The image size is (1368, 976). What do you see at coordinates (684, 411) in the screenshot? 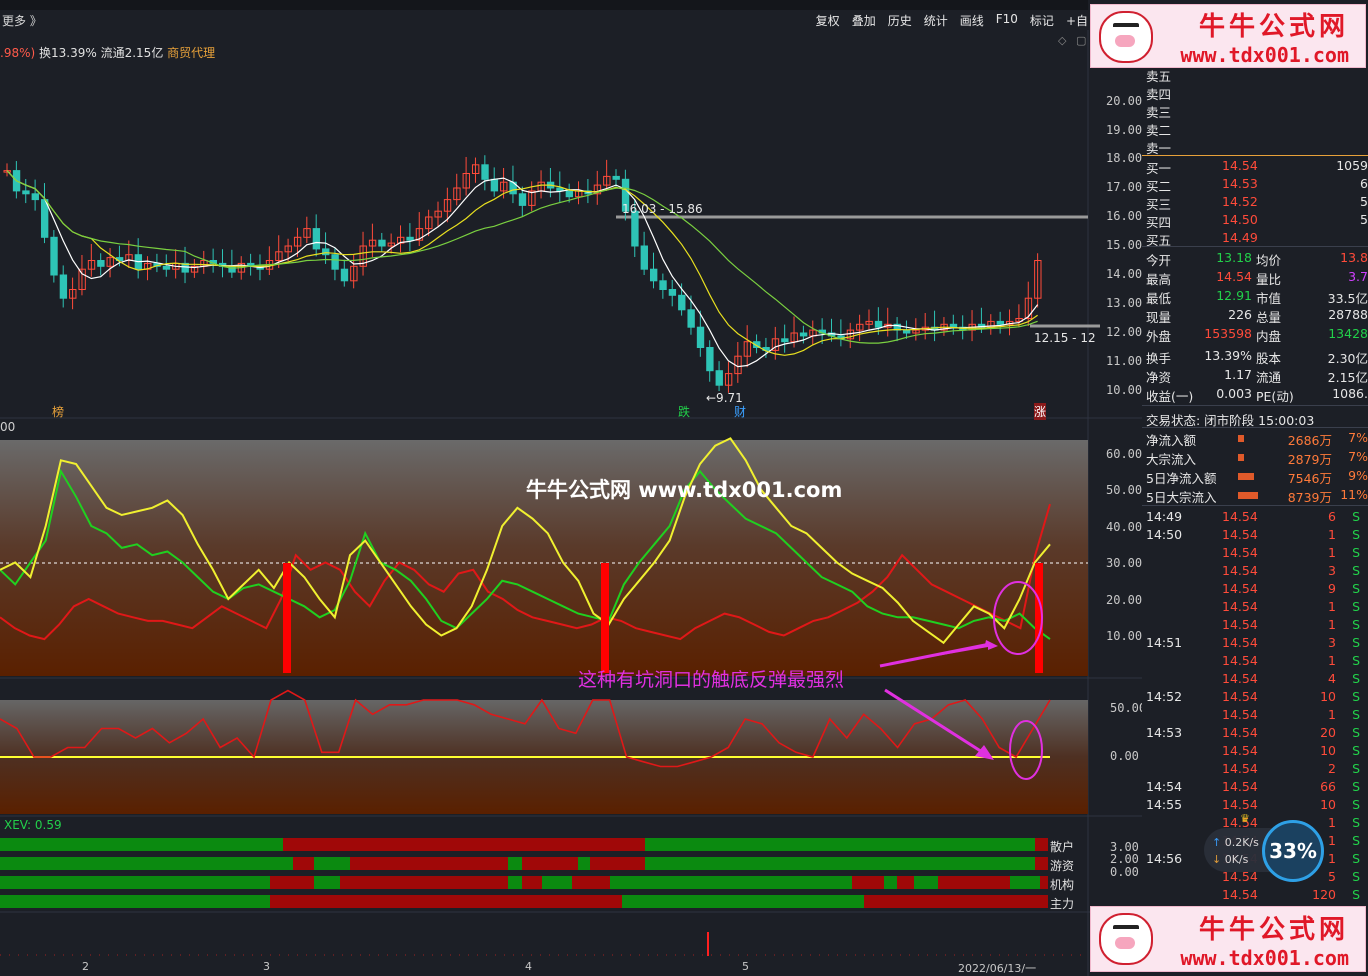
I see `marker-die: 跌` at bounding box center [684, 411].